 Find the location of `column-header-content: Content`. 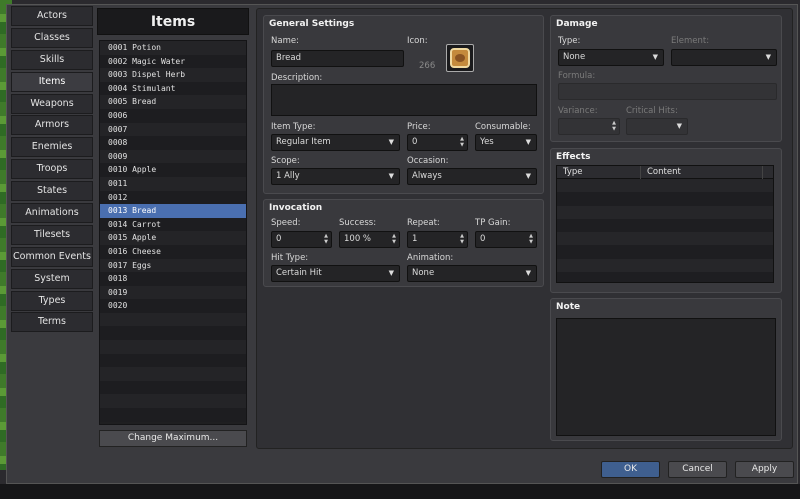

column-header-content: Content is located at coordinates (702, 172).